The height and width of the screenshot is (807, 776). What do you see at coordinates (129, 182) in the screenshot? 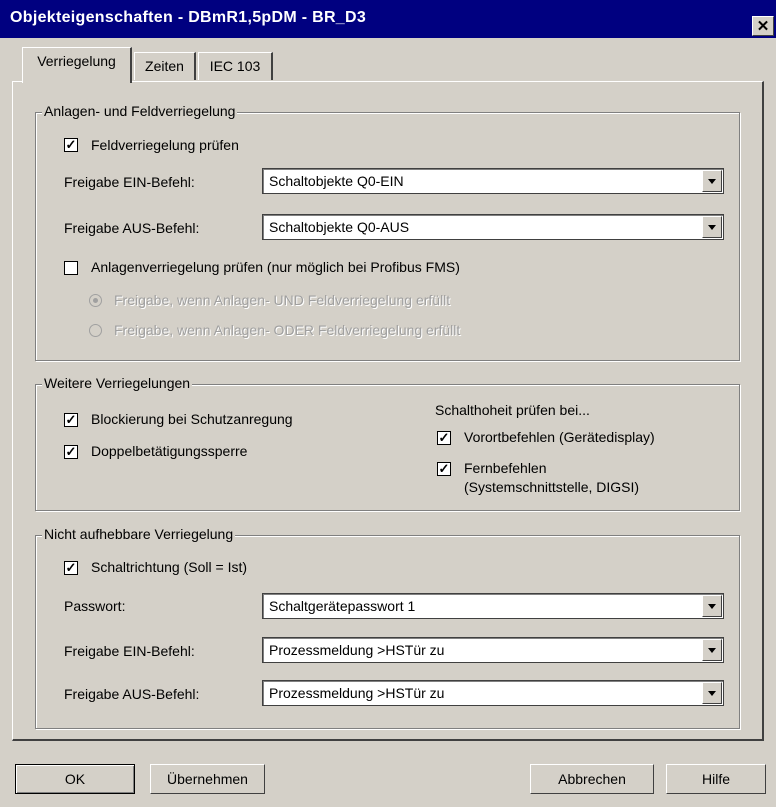
I see `freigabe-ein-label: Freigabe EIN-Befehl:` at bounding box center [129, 182].